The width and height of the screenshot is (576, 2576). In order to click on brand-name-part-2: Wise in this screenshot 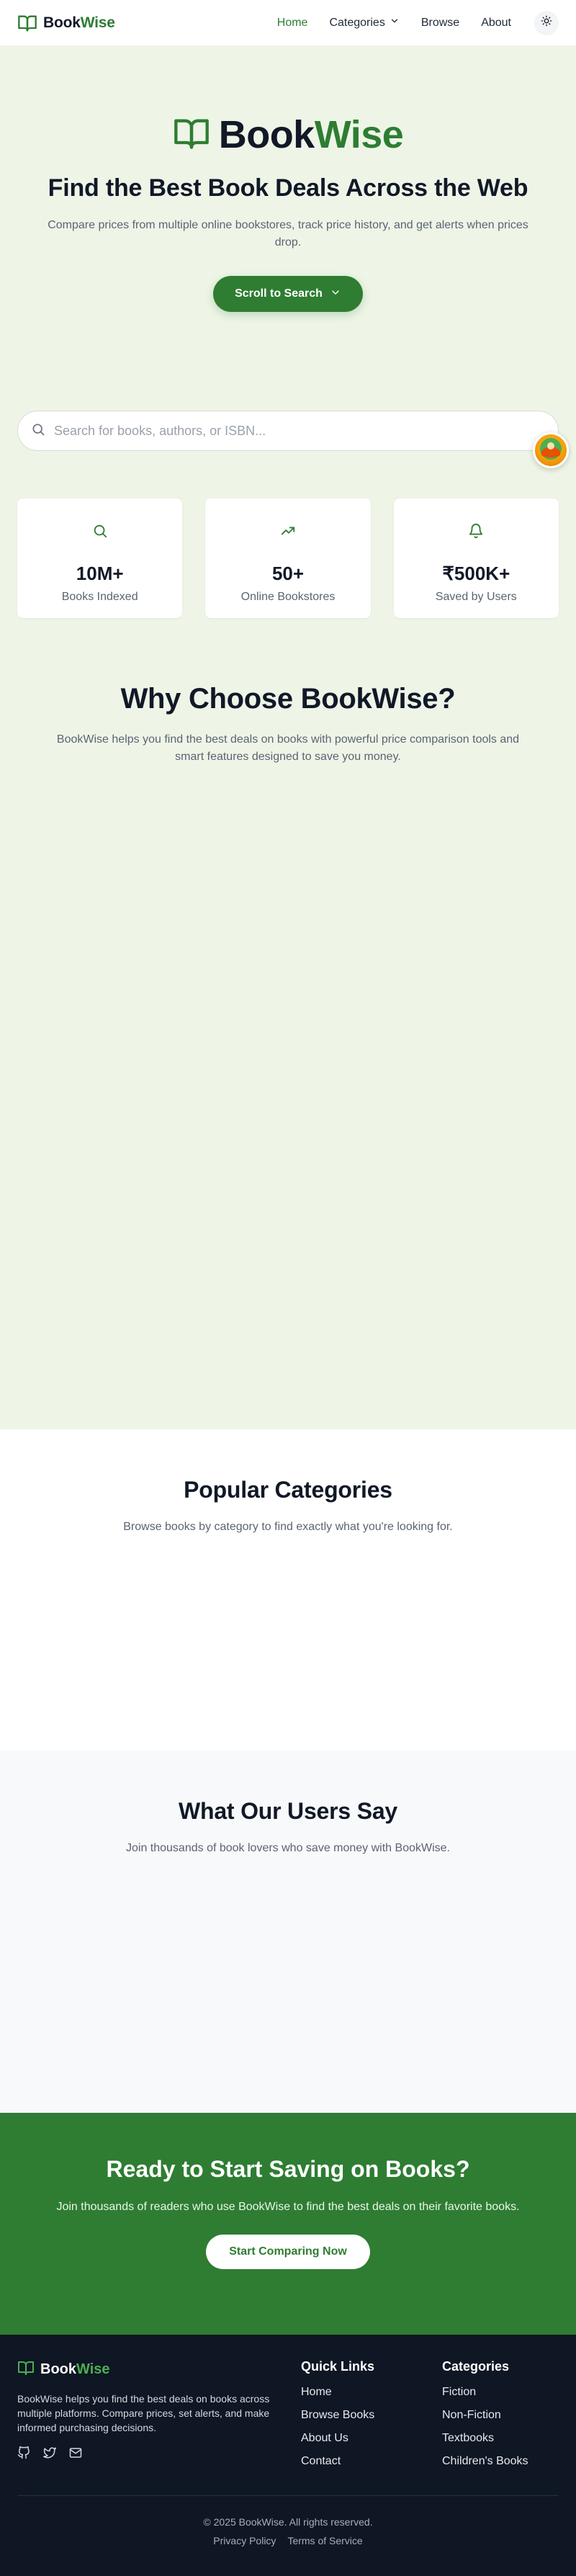, I will do `click(97, 22)`.